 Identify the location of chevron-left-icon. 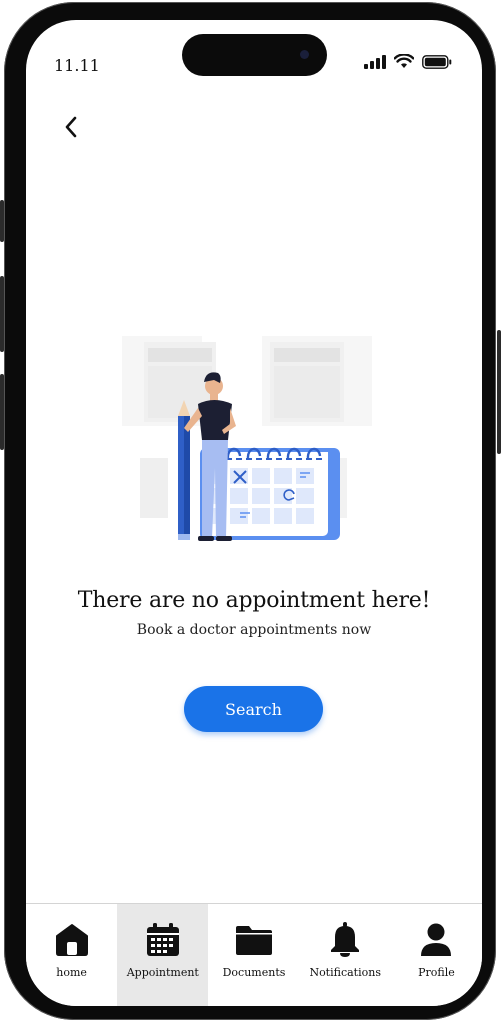
(71, 127).